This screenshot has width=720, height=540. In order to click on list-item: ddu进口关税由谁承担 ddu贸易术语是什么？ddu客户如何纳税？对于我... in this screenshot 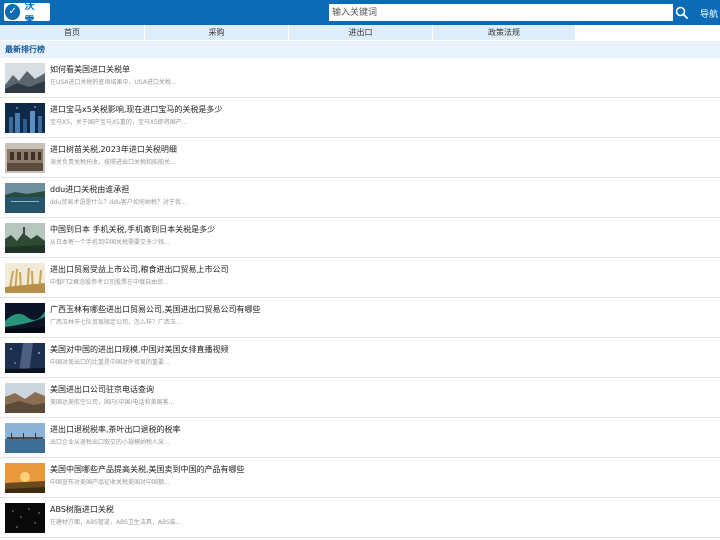, I will do `click(360, 198)`.